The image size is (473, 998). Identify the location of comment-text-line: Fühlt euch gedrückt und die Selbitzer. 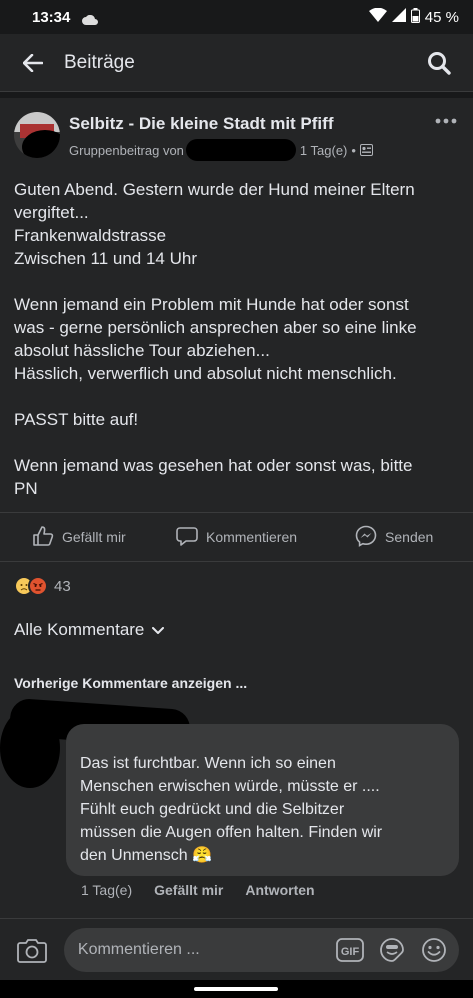
(212, 809).